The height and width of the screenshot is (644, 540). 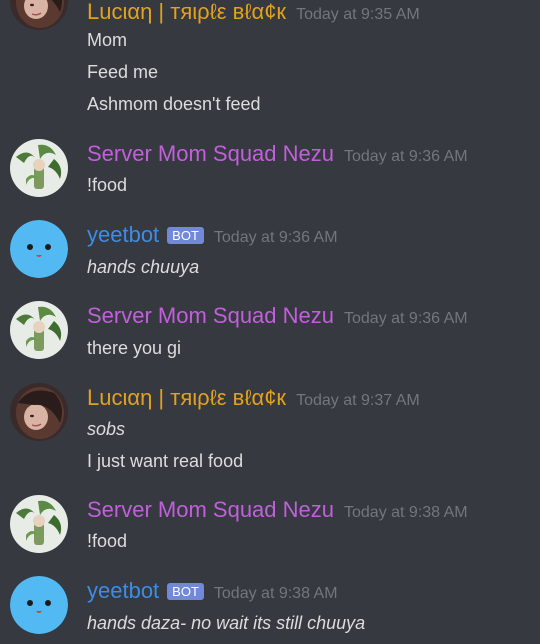 What do you see at coordinates (107, 40) in the screenshot?
I see `message-text: Mom` at bounding box center [107, 40].